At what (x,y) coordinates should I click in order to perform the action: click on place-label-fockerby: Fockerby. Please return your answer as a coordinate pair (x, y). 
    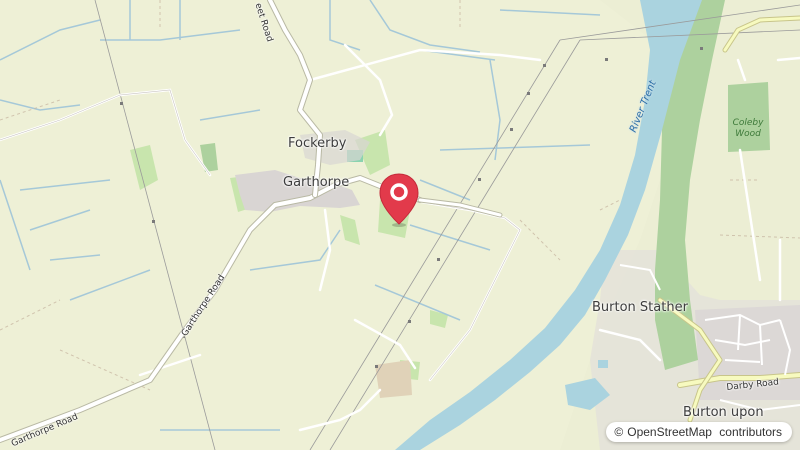
    Looking at the image, I should click on (317, 143).